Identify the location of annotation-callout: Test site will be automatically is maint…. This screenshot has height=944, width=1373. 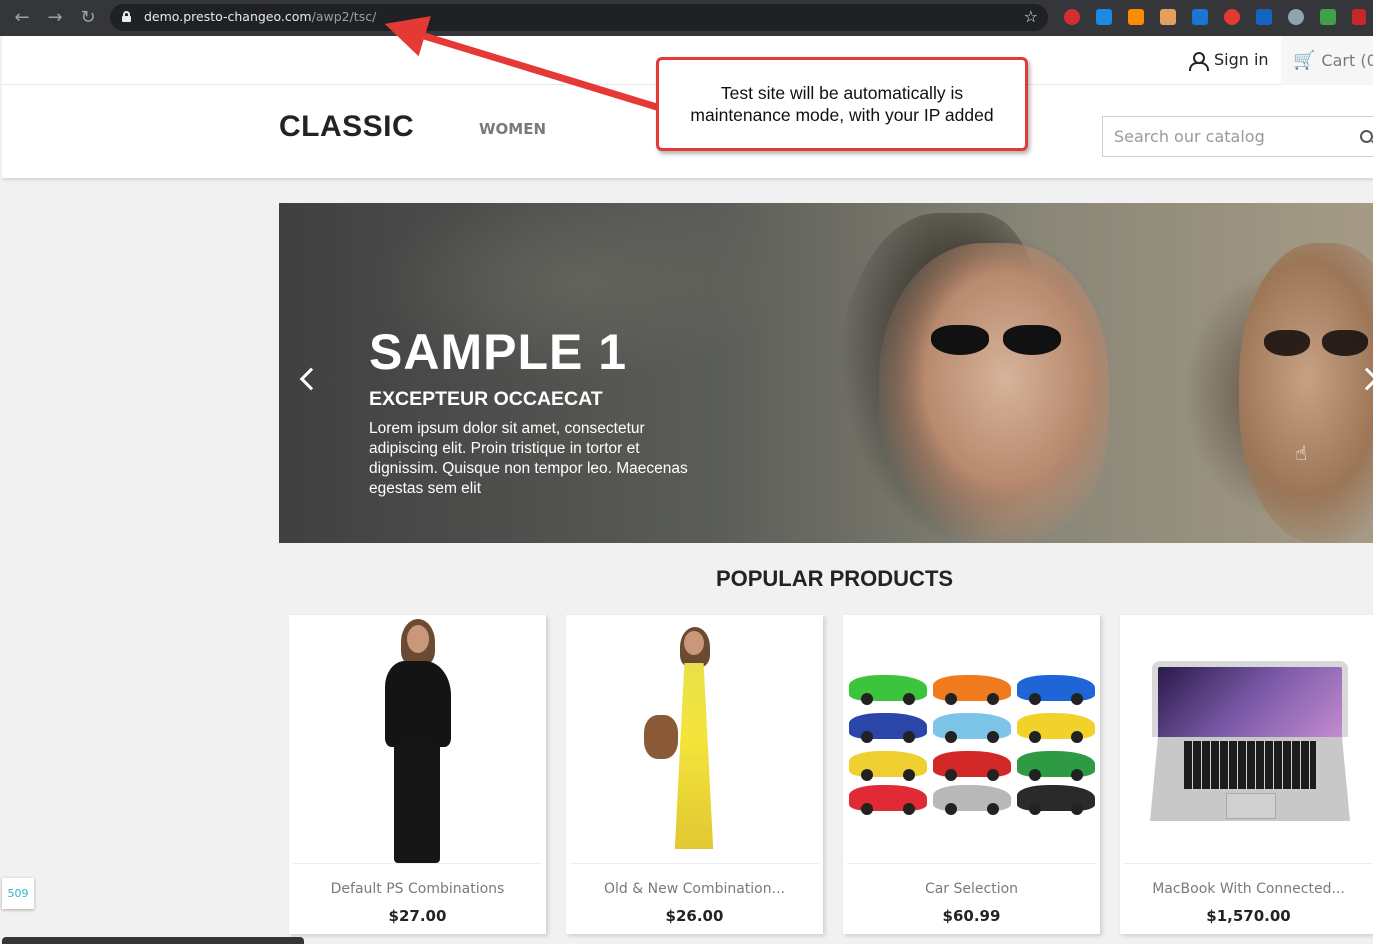
(842, 104).